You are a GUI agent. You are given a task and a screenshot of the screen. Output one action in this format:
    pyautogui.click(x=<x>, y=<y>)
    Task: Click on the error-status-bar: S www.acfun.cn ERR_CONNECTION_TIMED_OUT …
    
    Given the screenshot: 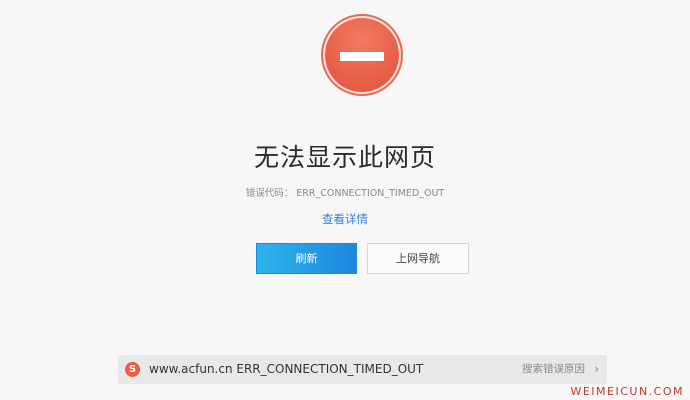 What is the action you would take?
    pyautogui.click(x=362, y=369)
    